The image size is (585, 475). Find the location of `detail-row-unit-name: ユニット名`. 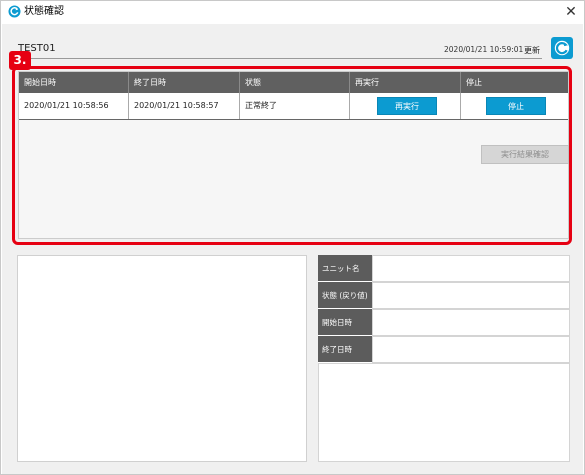

detail-row-unit-name: ユニット名 is located at coordinates (444, 268).